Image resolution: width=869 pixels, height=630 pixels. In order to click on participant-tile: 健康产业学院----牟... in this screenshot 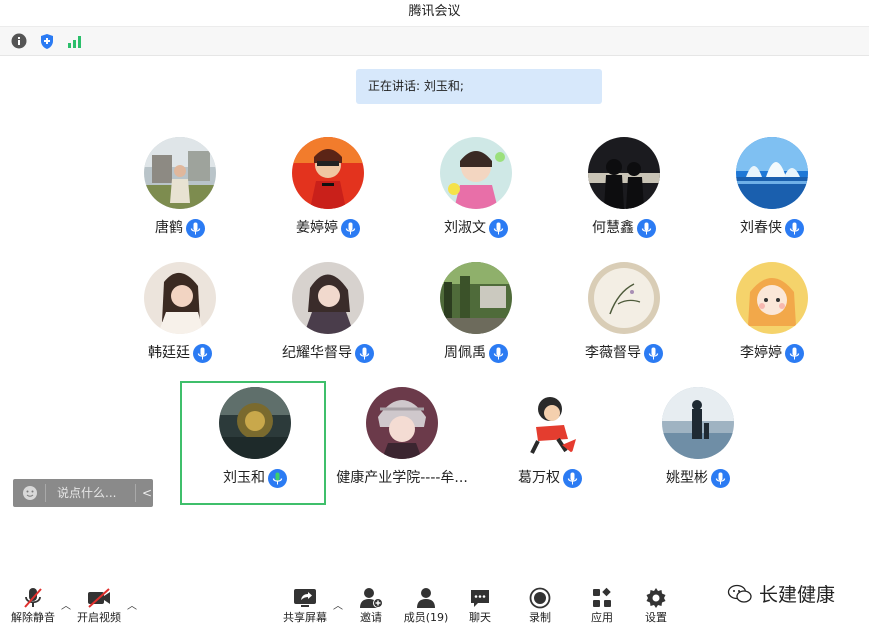, I will do `click(402, 449)`.